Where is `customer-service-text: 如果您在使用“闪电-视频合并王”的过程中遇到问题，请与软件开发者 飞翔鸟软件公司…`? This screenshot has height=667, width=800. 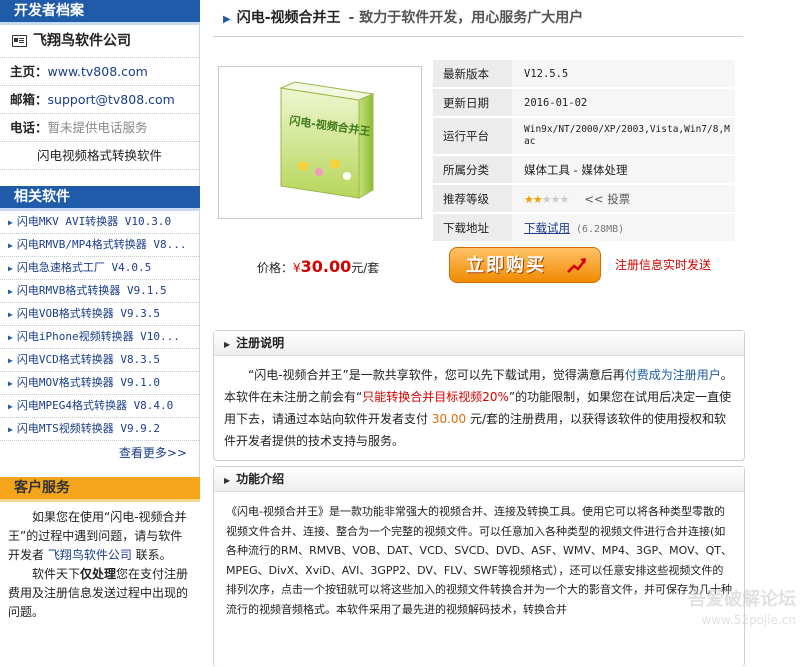
customer-service-text: 如果您在使用“闪电-视频合并王”的过程中遇到问题，请与软件开发者 飞翔鸟软件公司… is located at coordinates (98, 564).